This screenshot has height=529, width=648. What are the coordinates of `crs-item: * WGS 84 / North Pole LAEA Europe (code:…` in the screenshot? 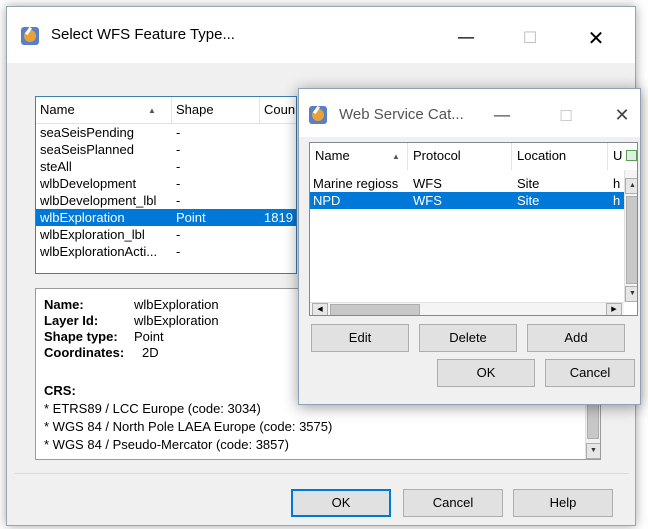 It's located at (188, 426).